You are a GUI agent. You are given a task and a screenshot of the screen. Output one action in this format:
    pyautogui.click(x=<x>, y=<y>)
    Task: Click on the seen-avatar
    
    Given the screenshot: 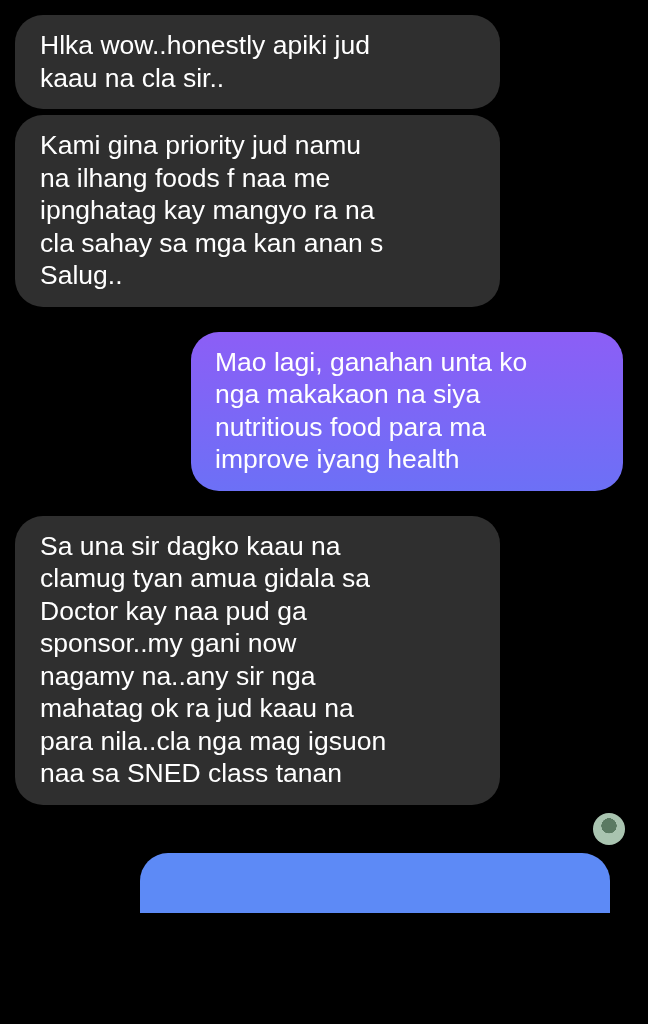 What is the action you would take?
    pyautogui.click(x=609, y=828)
    